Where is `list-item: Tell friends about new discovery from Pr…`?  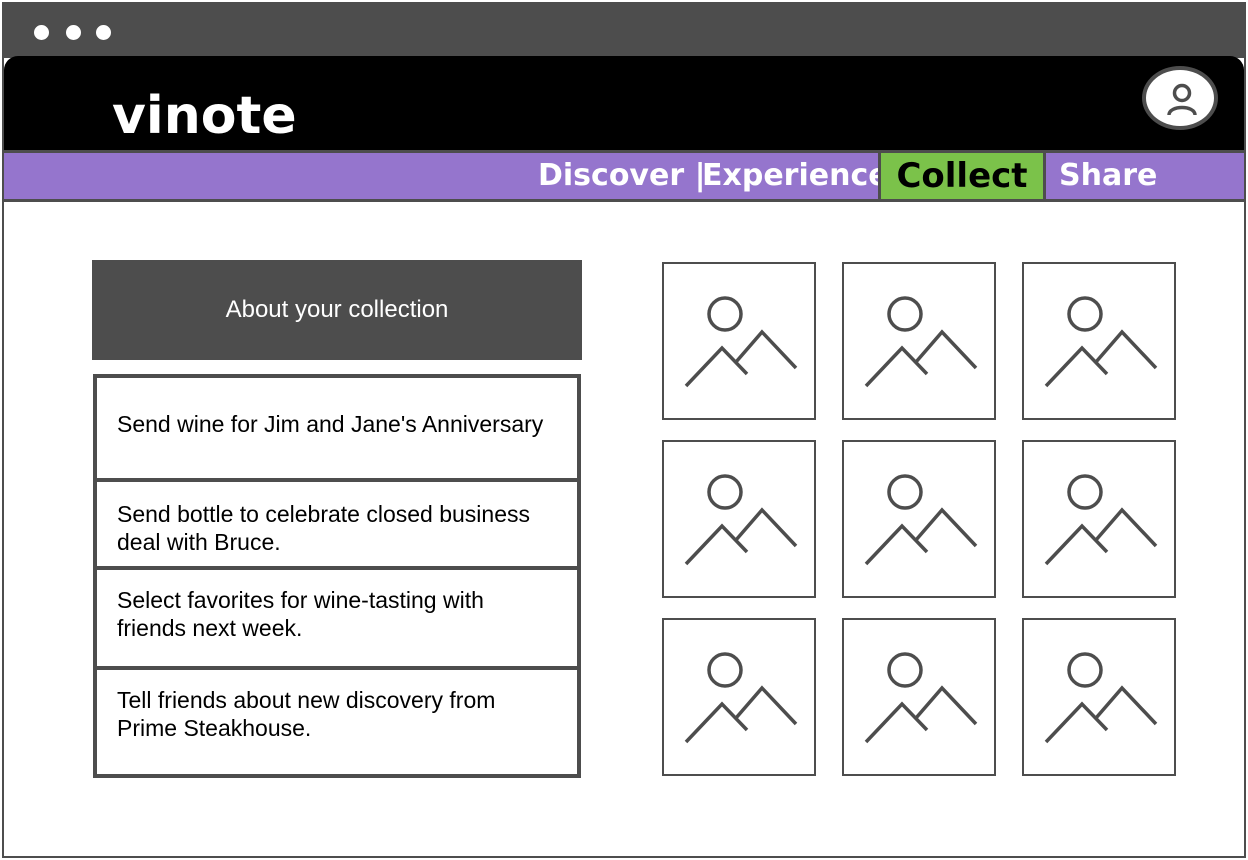
list-item: Tell friends about new discovery from Pr… is located at coordinates (337, 720).